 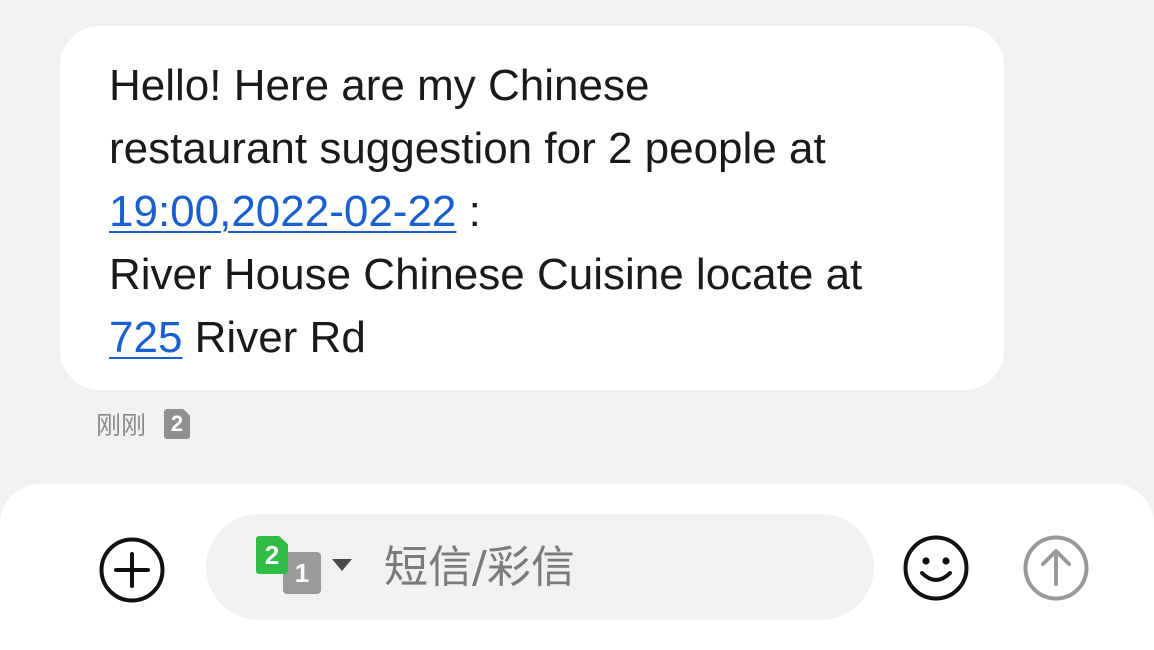 What do you see at coordinates (274, 337) in the screenshot?
I see `message-text: River Rd` at bounding box center [274, 337].